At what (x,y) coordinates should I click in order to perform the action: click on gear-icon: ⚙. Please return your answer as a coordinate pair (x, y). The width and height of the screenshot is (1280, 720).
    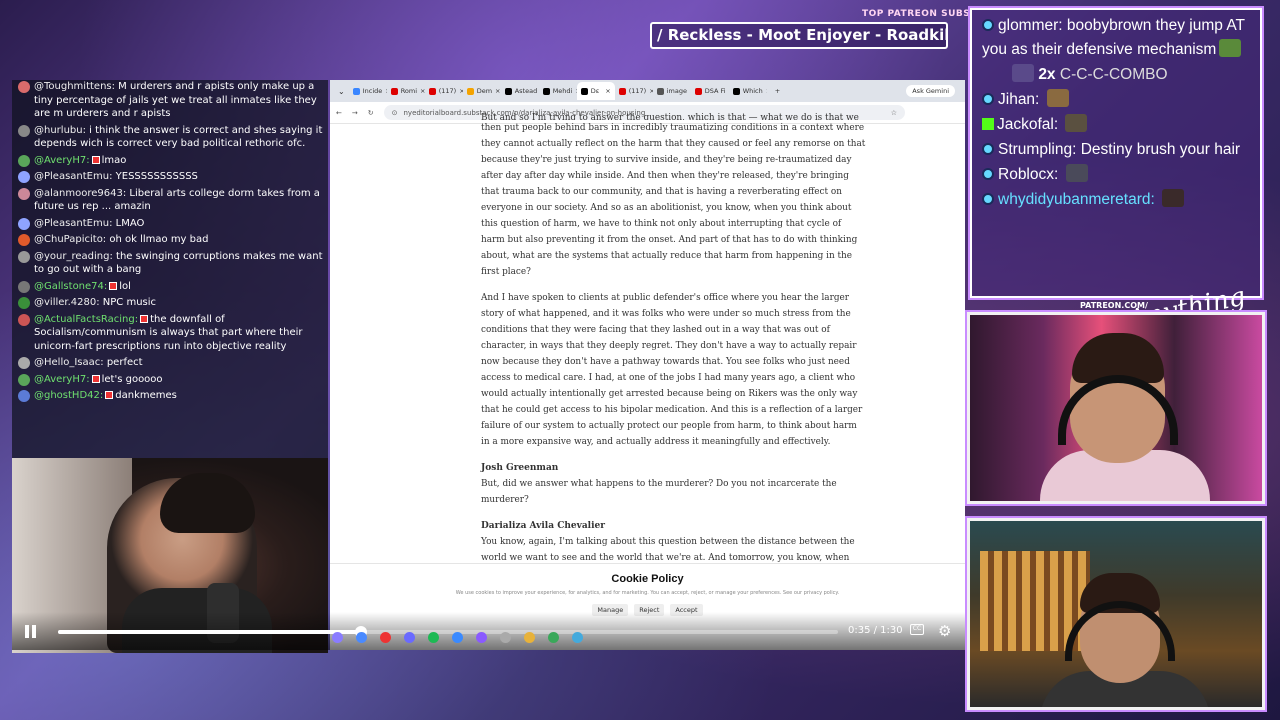
    Looking at the image, I should click on (944, 631).